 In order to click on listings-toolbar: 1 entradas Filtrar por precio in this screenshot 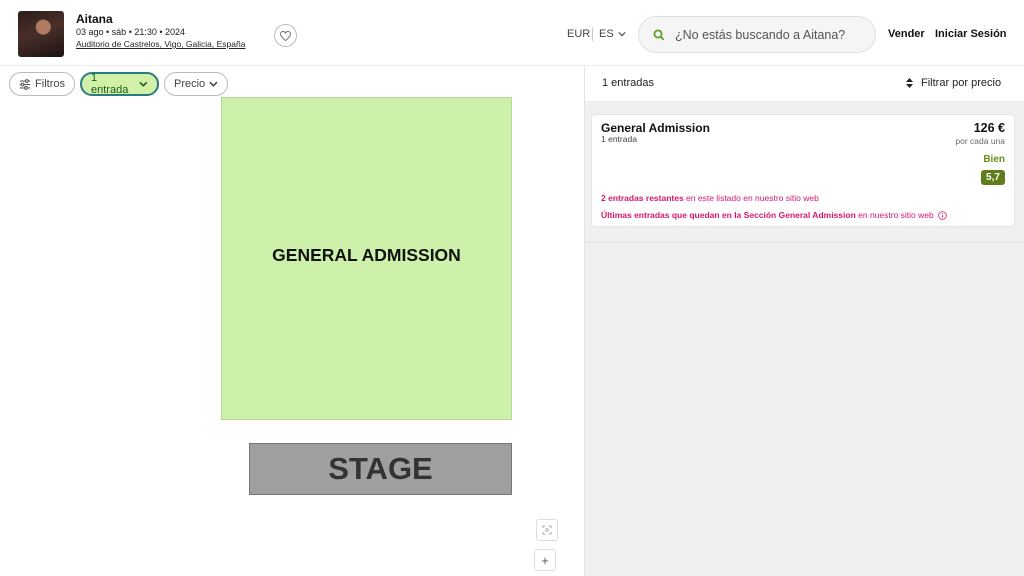, I will do `click(804, 84)`.